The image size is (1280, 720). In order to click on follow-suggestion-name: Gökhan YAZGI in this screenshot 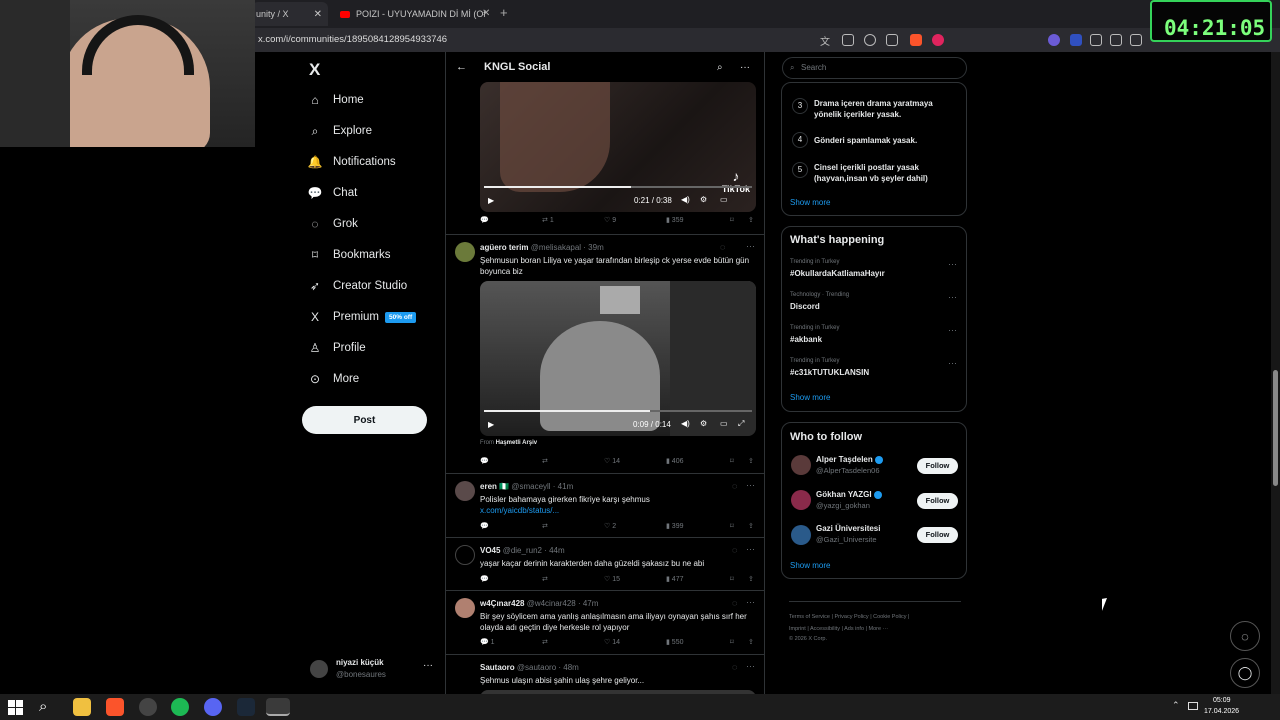, I will do `click(849, 494)`.